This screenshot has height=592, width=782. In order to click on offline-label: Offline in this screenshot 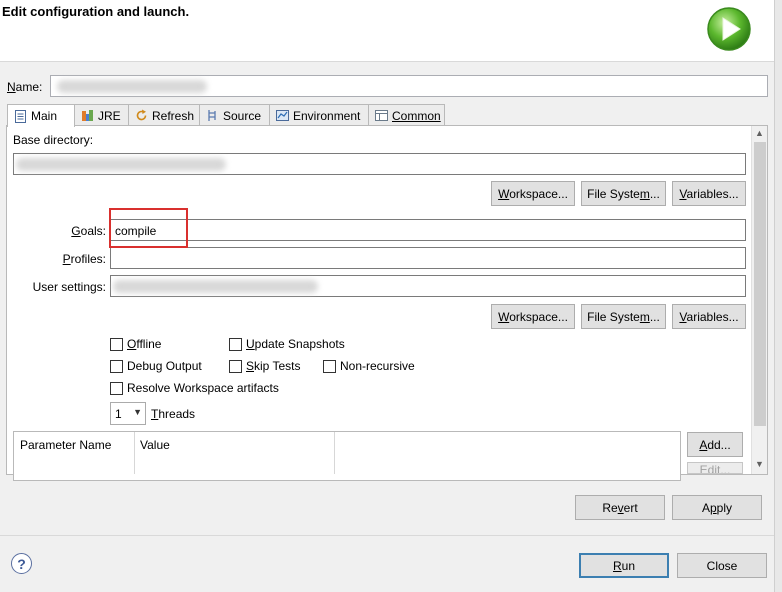, I will do `click(144, 344)`.